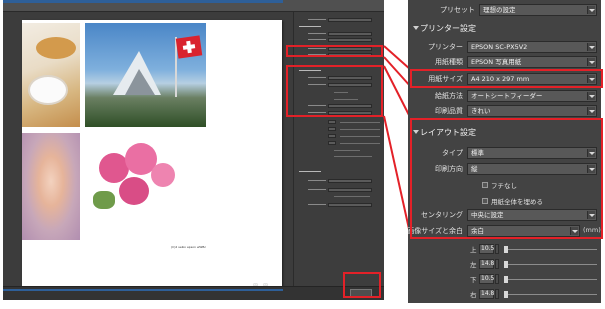 Image resolution: width=605 pixels, height=309 pixels. Describe the element at coordinates (140, 82) in the screenshot. I see `mountain-rock-shape` at that location.